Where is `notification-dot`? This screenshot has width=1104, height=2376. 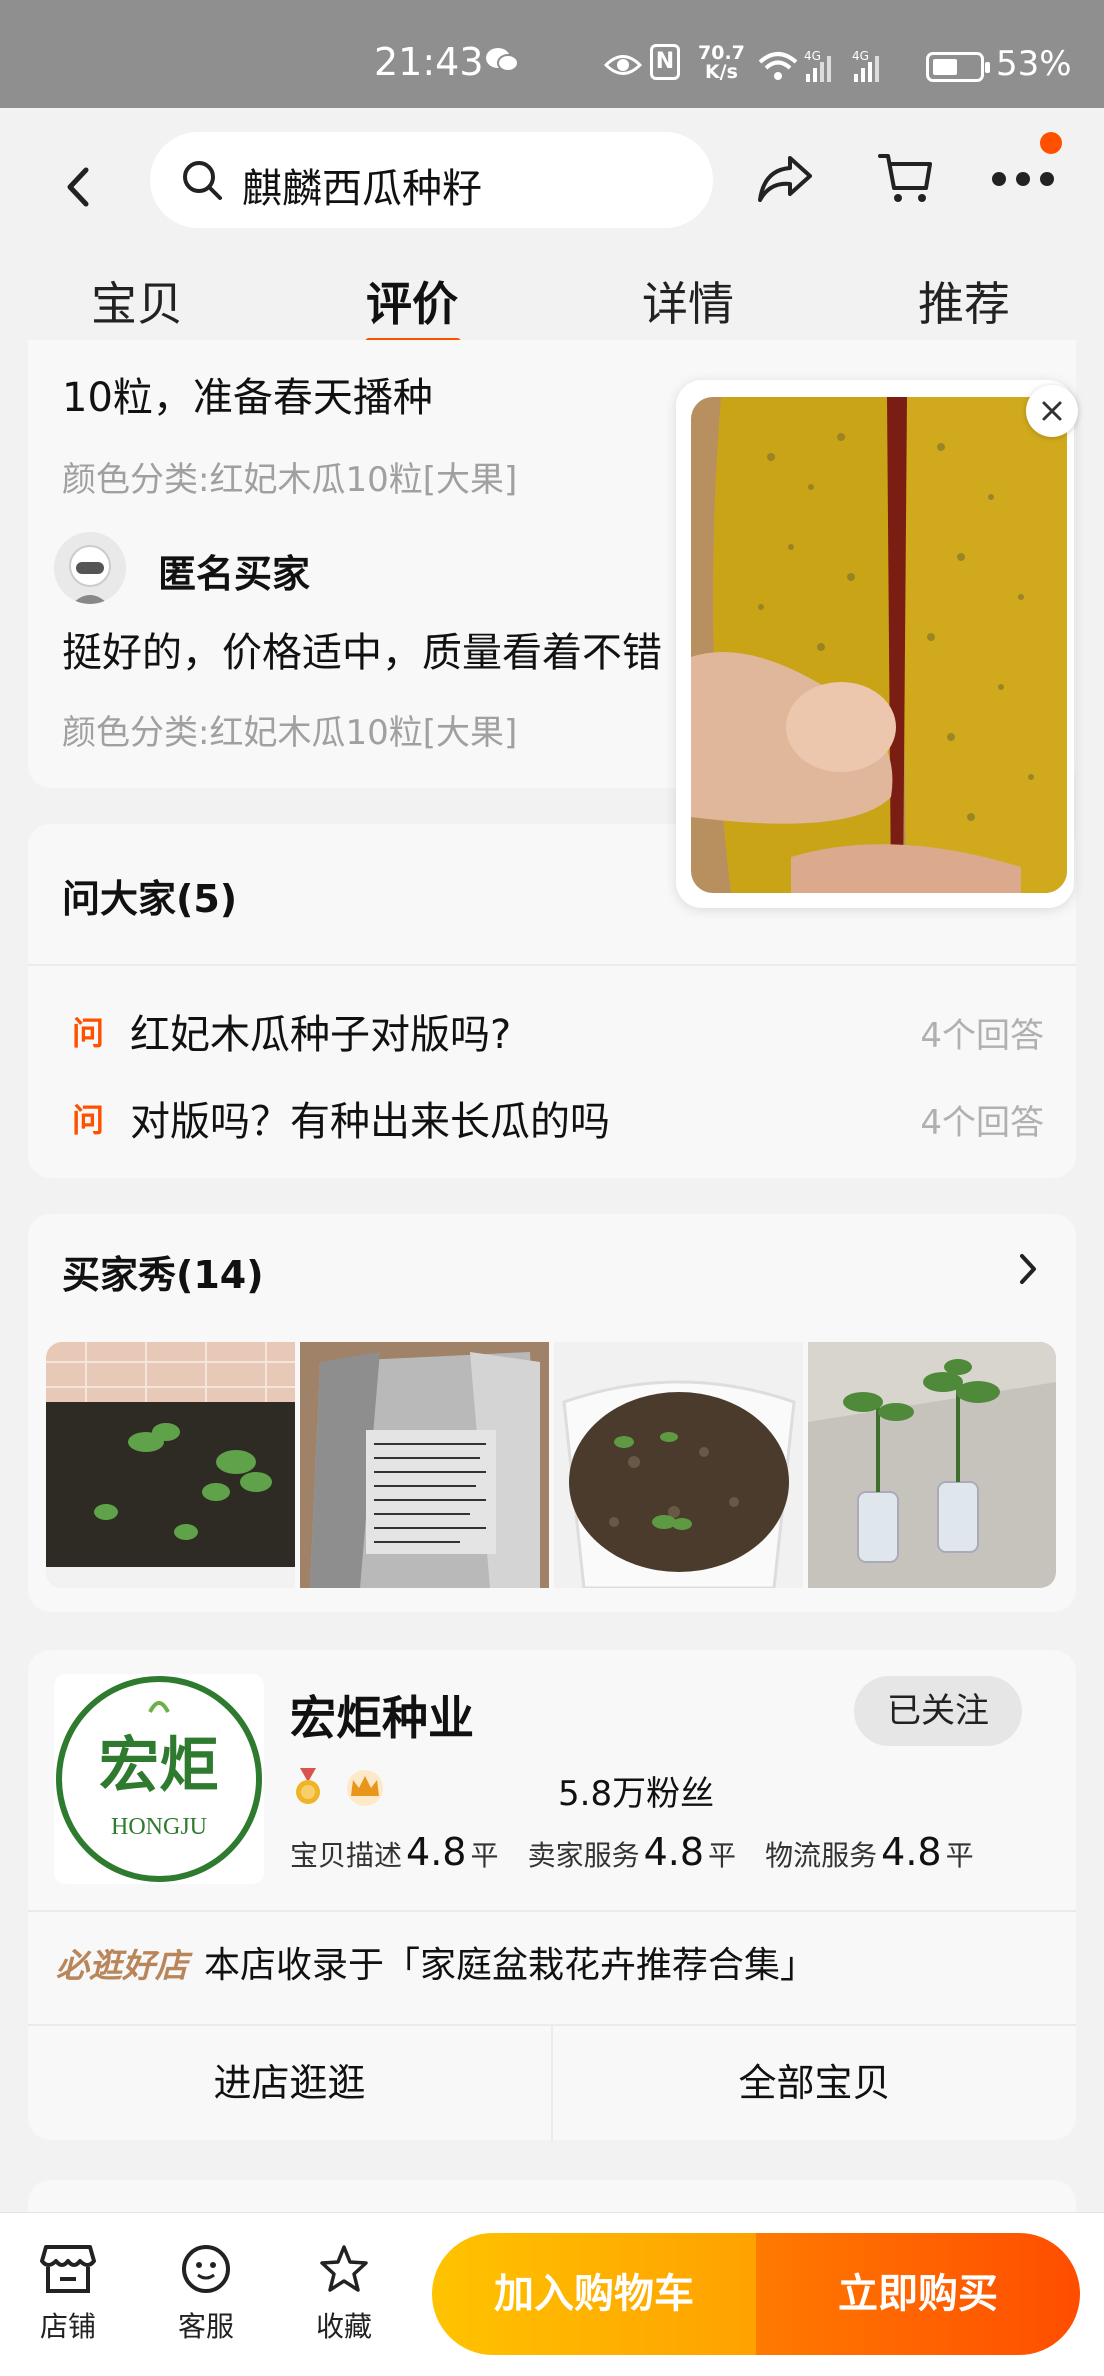 notification-dot is located at coordinates (1051, 143).